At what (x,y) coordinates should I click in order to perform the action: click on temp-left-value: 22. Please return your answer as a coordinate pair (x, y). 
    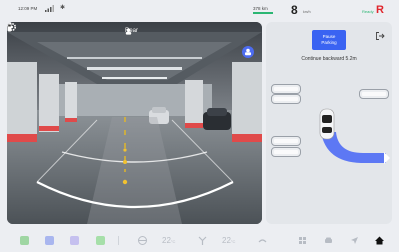
    Looking at the image, I should click on (166, 240).